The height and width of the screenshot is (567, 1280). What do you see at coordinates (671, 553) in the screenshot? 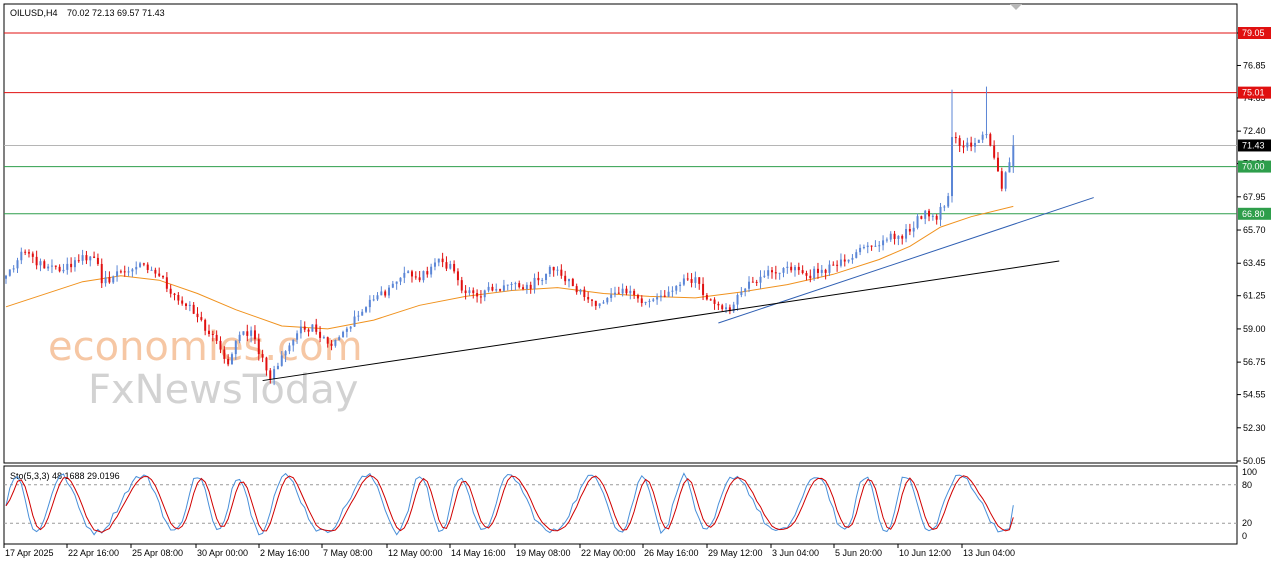
I see `time-tick-label: 26 May 16:00` at bounding box center [671, 553].